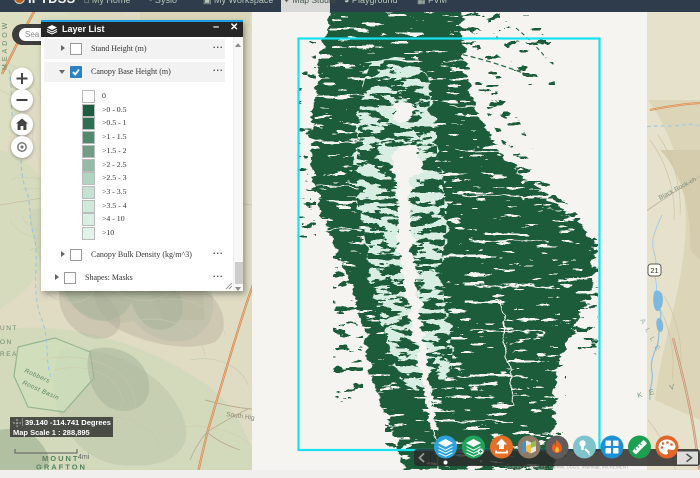 Image resolution: width=700 pixels, height=478 pixels. What do you see at coordinates (654, 270) in the screenshot?
I see `svg-text: 21` at bounding box center [654, 270].